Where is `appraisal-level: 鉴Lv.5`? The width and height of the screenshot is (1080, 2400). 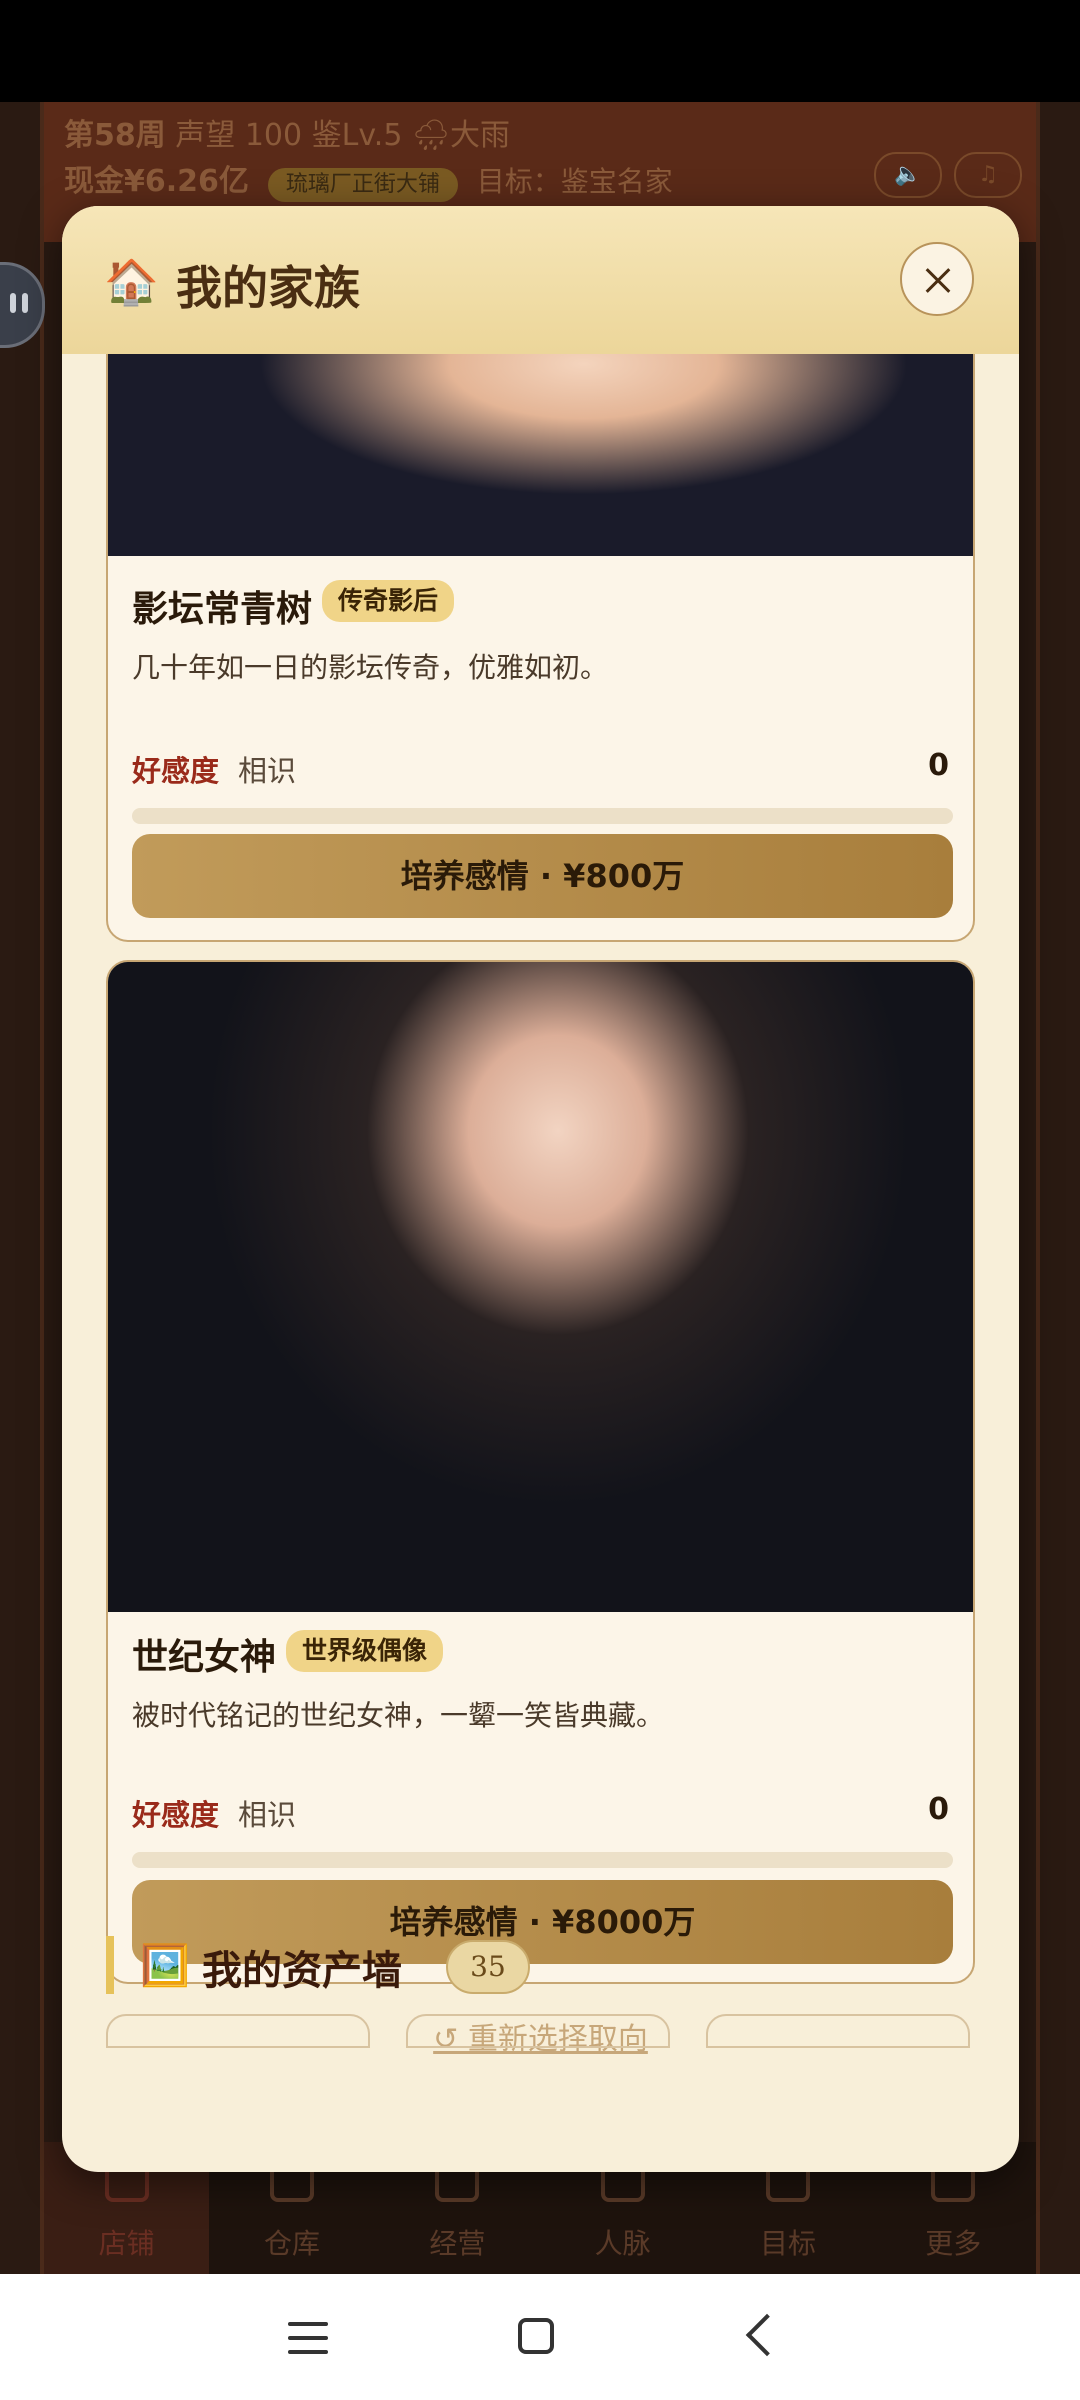 appraisal-level: 鉴Lv.5 is located at coordinates (357, 135).